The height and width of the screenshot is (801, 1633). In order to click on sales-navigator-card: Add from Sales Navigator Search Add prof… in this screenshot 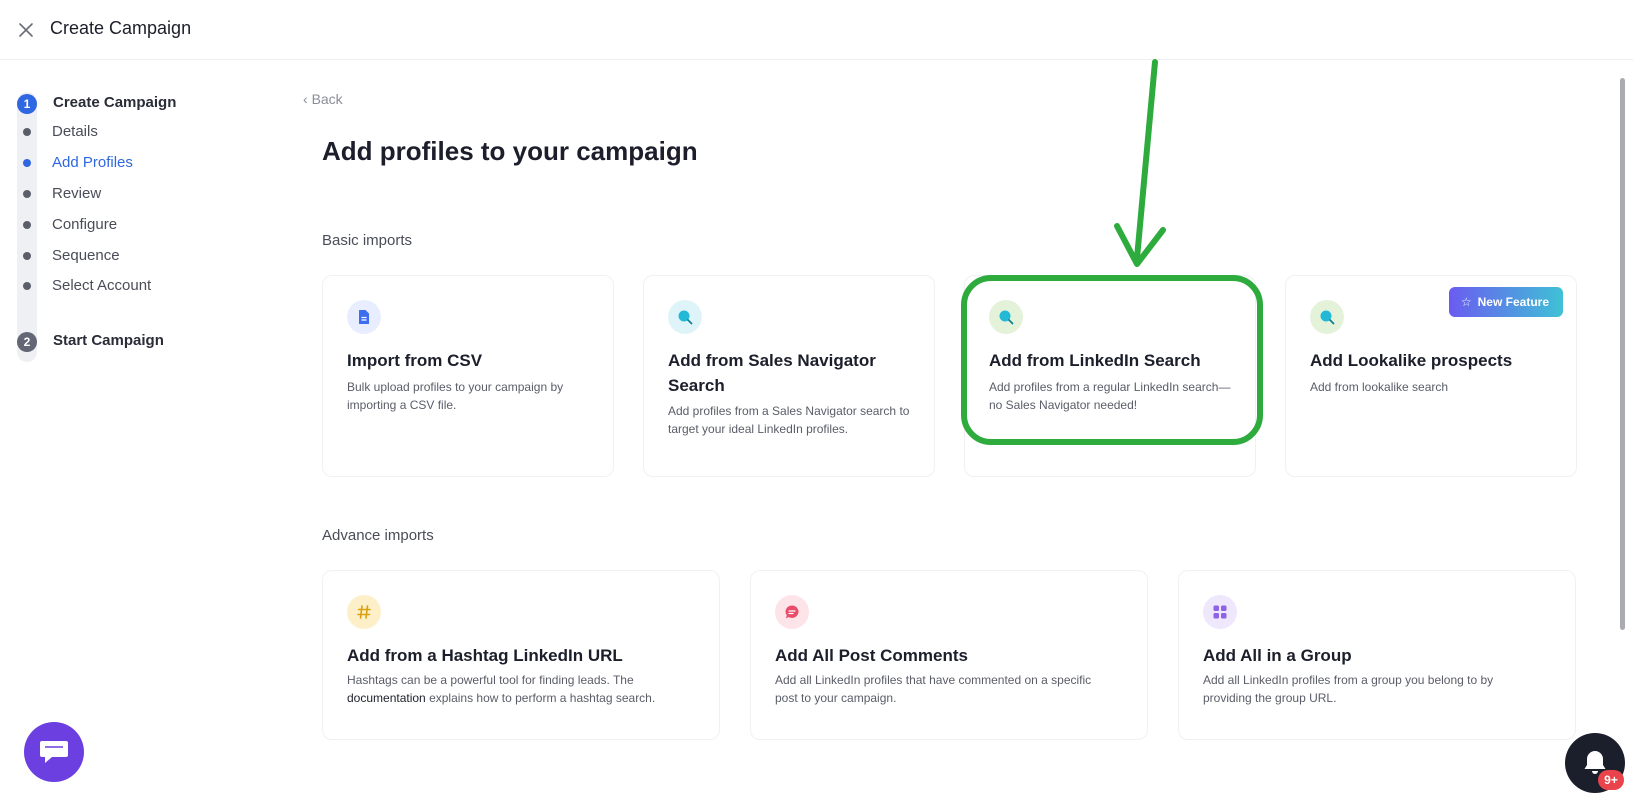, I will do `click(789, 376)`.